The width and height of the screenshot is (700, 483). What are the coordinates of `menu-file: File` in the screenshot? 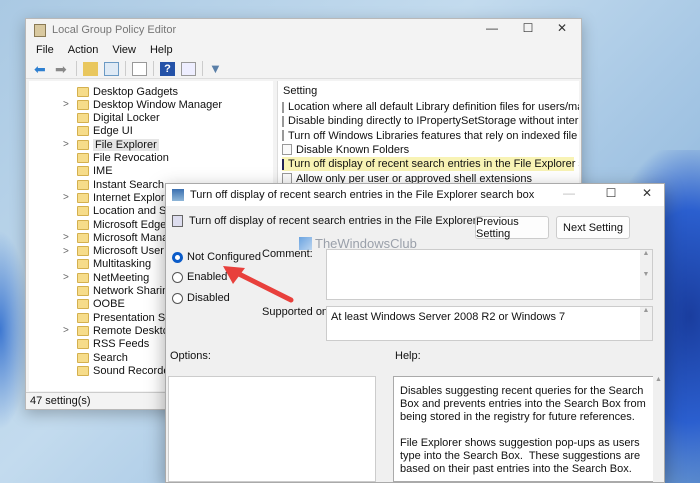 It's located at (45, 50).